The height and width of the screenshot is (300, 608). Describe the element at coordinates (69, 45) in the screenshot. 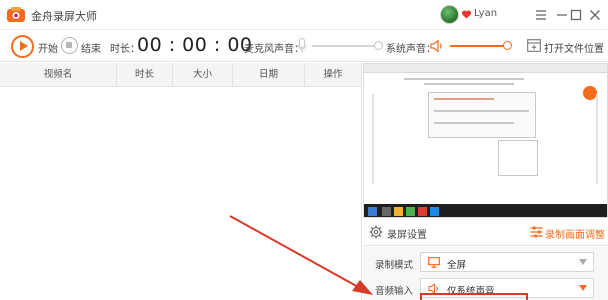

I see `stop-button` at that location.